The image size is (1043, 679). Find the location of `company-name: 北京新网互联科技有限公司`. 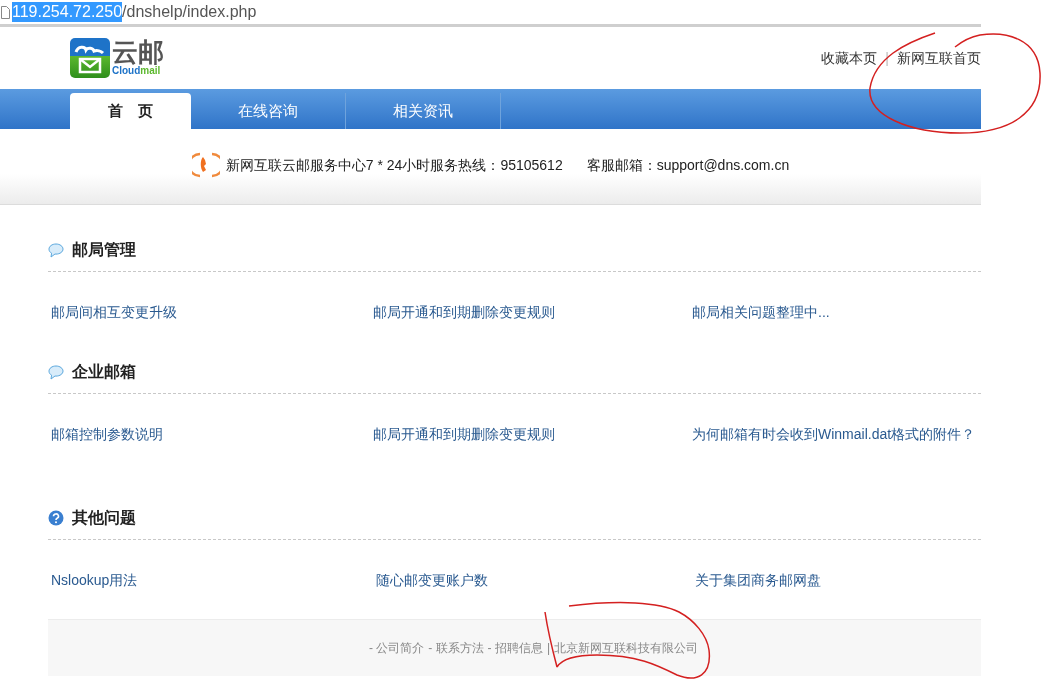

company-name: 北京新网互联科技有限公司 is located at coordinates (626, 648).